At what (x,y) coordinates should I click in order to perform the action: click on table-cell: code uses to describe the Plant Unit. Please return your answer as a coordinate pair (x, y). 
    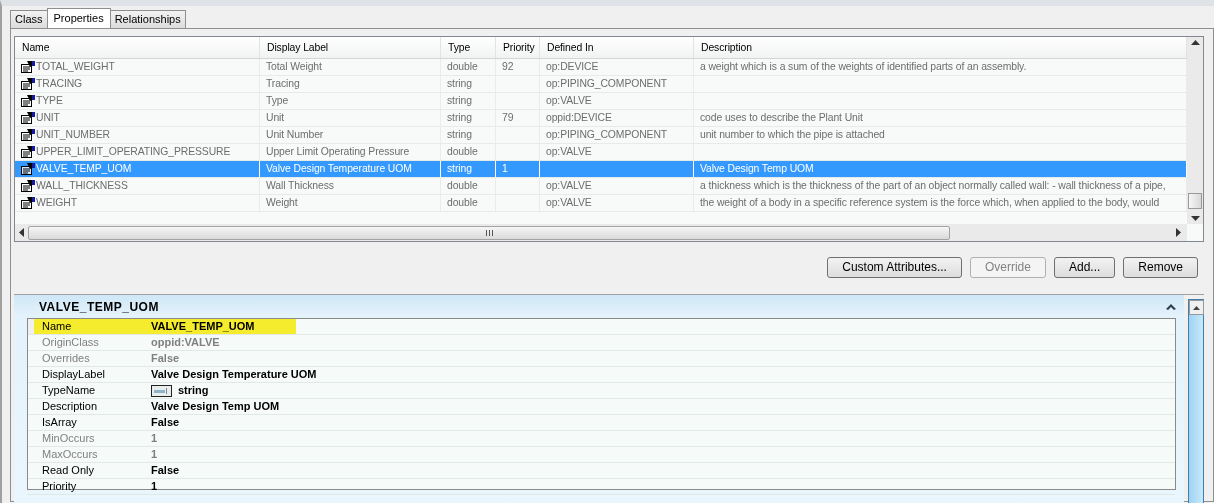
    Looking at the image, I should click on (781, 117).